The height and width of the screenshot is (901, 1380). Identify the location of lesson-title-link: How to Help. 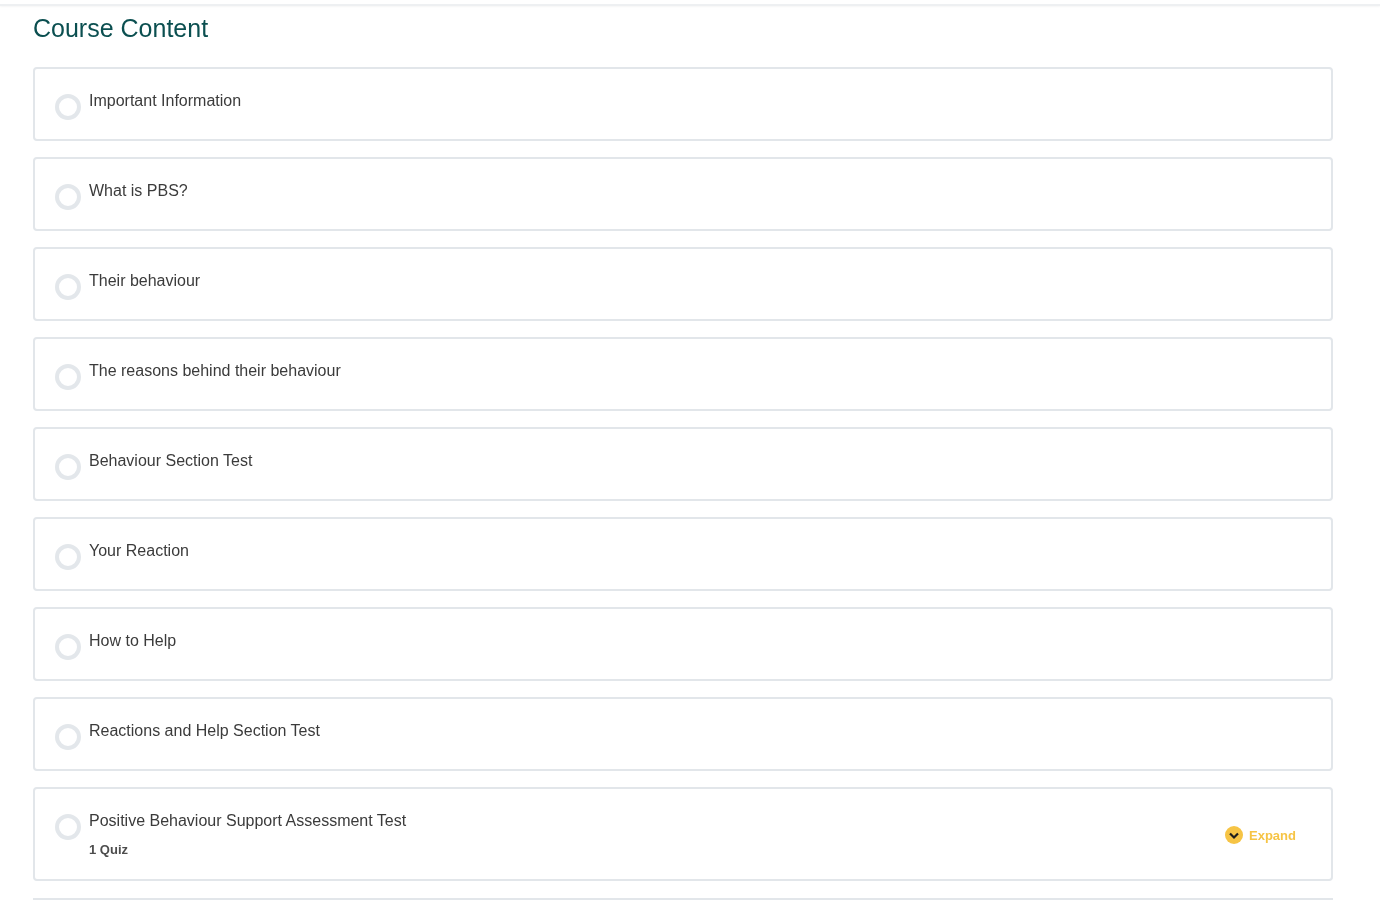
(133, 641).